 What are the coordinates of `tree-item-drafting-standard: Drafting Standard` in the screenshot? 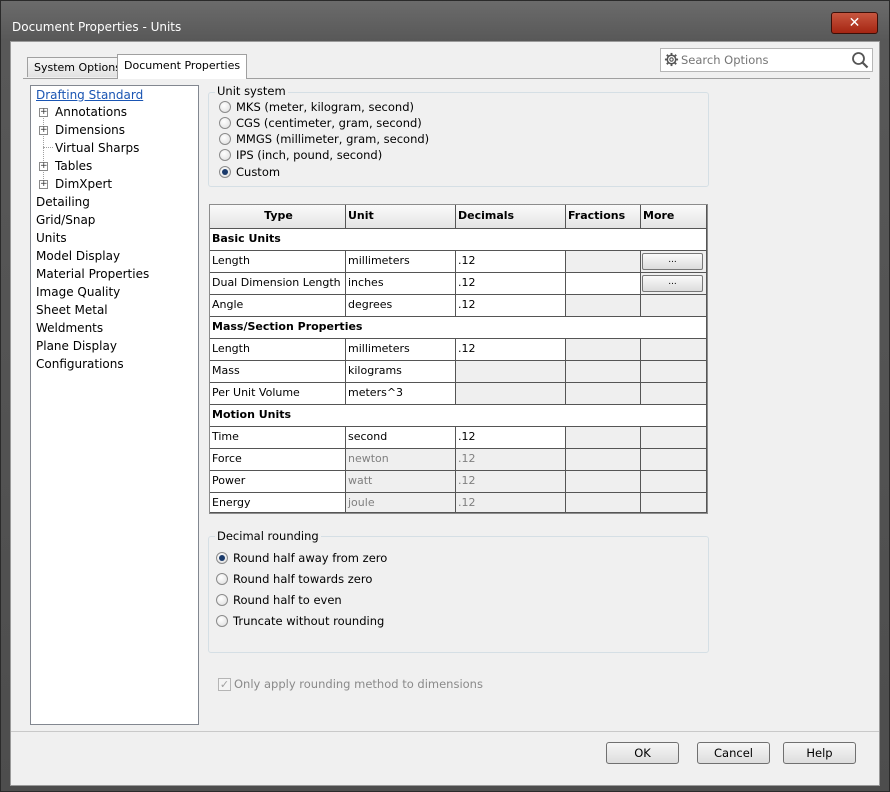 It's located at (89, 95).